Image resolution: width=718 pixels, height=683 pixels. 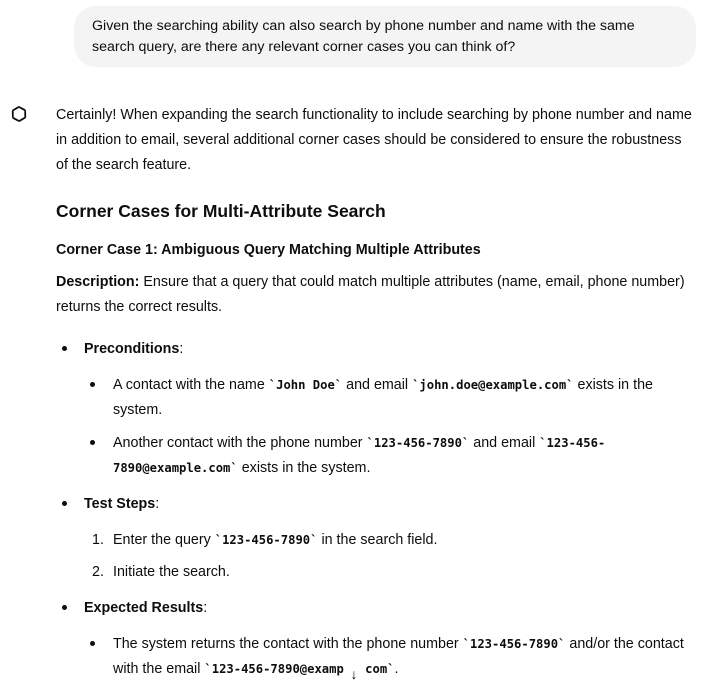 What do you see at coordinates (175, 468) in the screenshot?
I see `inline-code: 7890@example.com`` at bounding box center [175, 468].